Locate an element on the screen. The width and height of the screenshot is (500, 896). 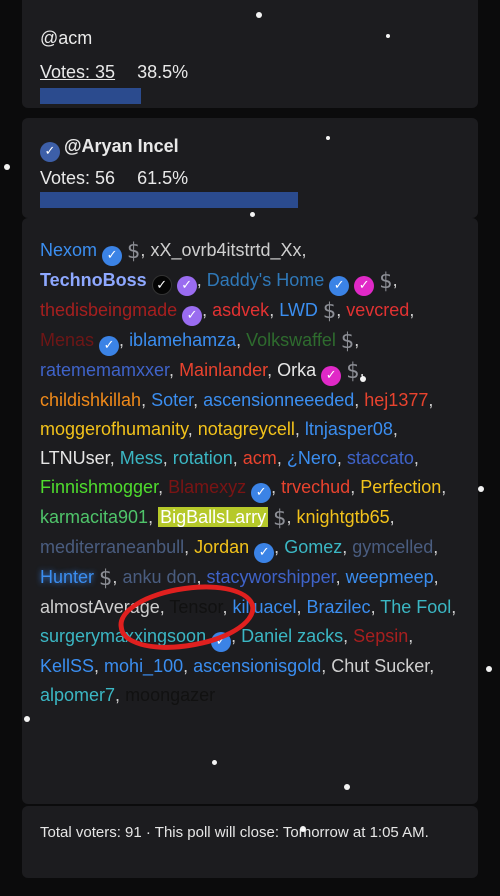
voter-item: hej1377 is located at coordinates (396, 400).